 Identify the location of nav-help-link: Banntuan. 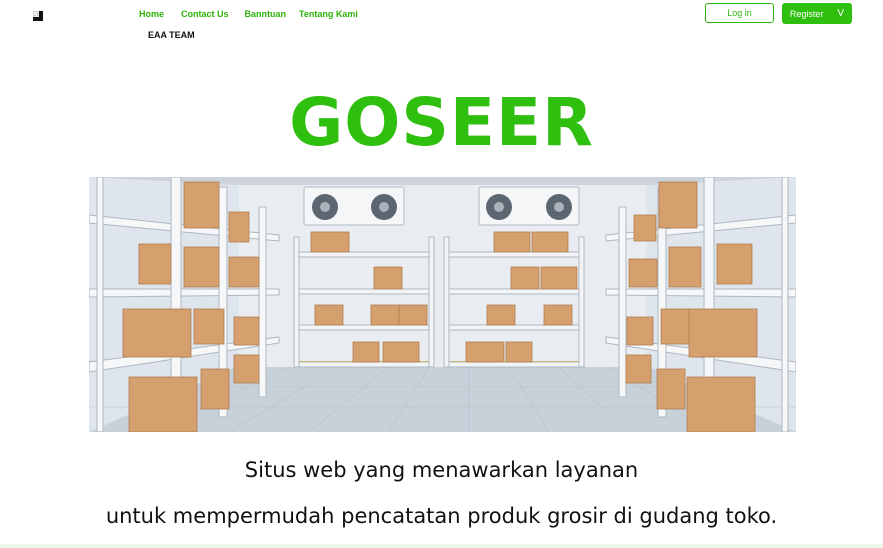
(266, 14).